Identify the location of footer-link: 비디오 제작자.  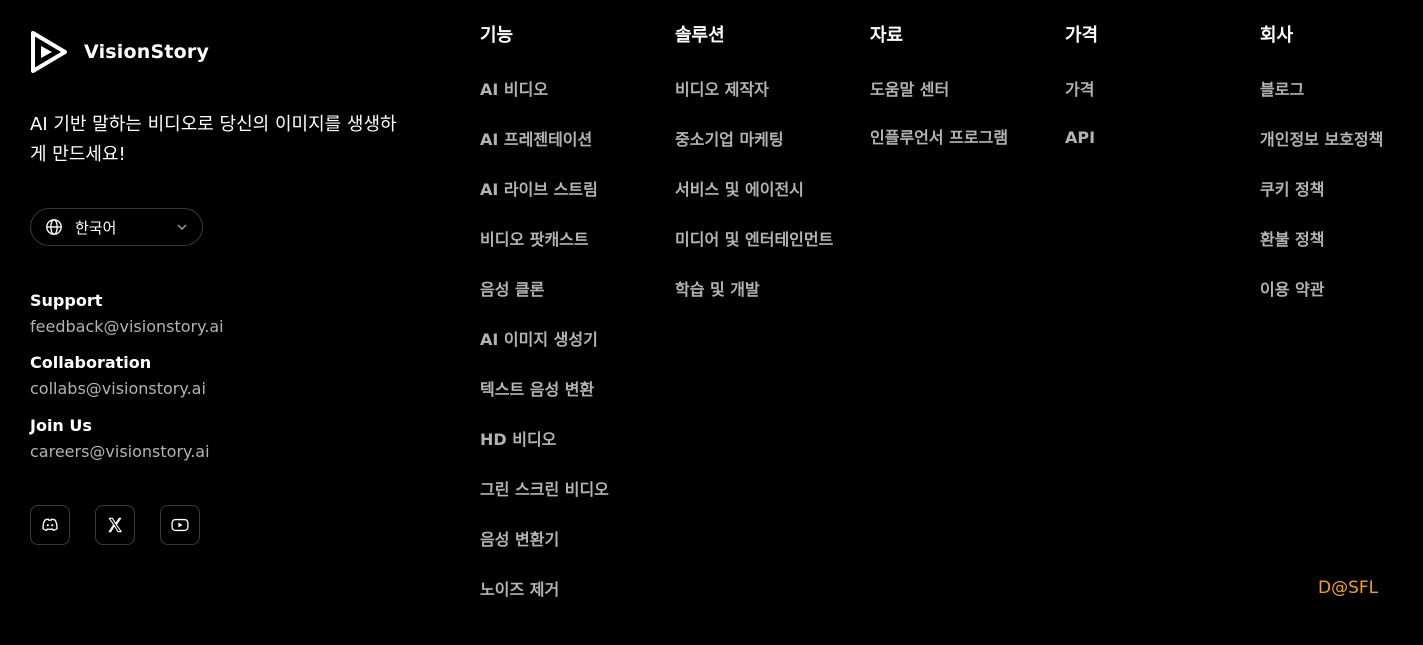
(757, 90).